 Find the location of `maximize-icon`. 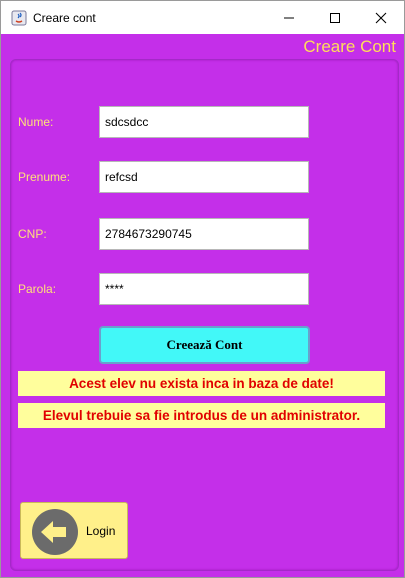

maximize-icon is located at coordinates (335, 17).